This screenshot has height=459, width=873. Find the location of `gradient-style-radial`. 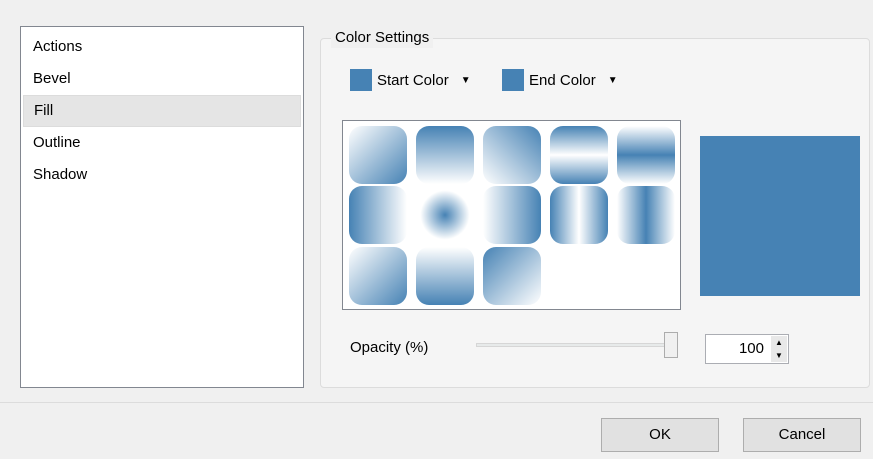

gradient-style-radial is located at coordinates (445, 215).